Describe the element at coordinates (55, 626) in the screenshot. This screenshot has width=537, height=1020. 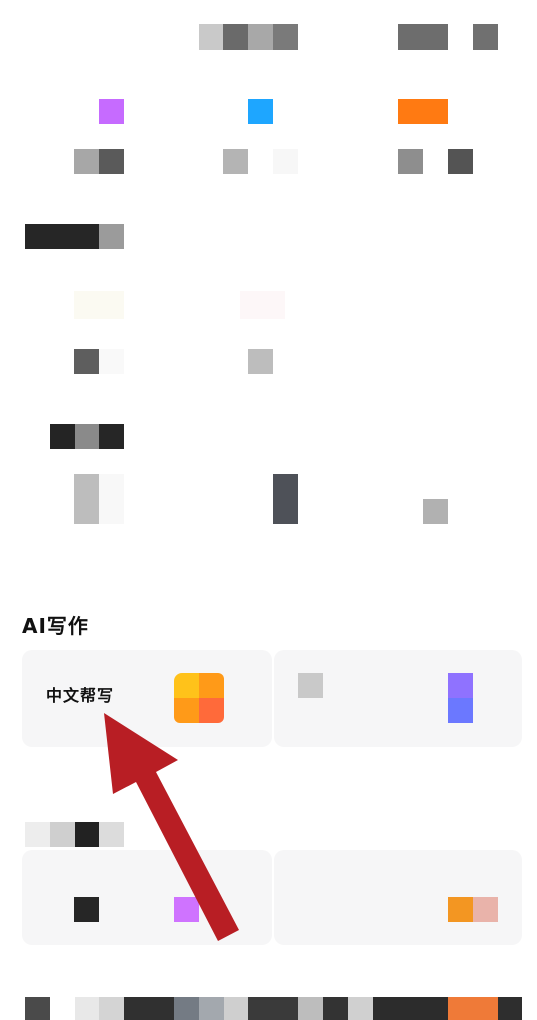
I see `section-title-ai-writing: AI写作` at that location.